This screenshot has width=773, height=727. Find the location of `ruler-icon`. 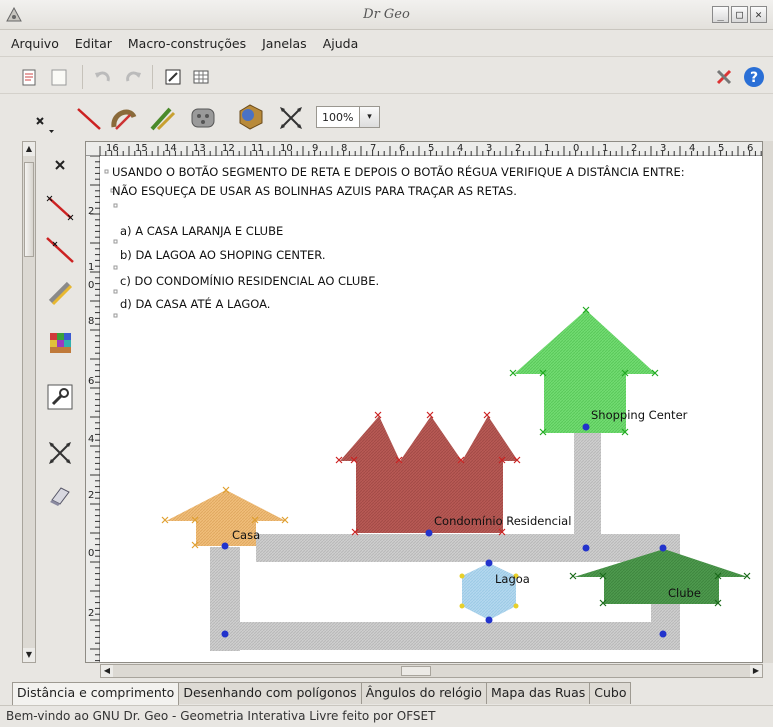

ruler-icon is located at coordinates (60, 291).